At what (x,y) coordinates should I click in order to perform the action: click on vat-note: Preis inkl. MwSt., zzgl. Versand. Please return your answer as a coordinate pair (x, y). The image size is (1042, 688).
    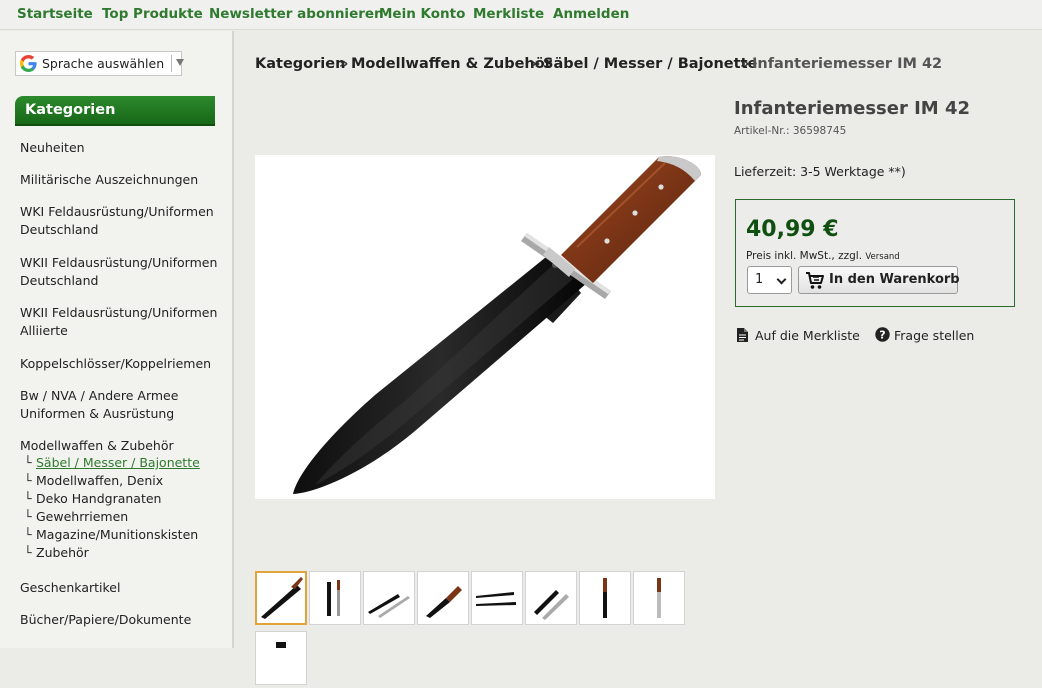
    Looking at the image, I should click on (823, 256).